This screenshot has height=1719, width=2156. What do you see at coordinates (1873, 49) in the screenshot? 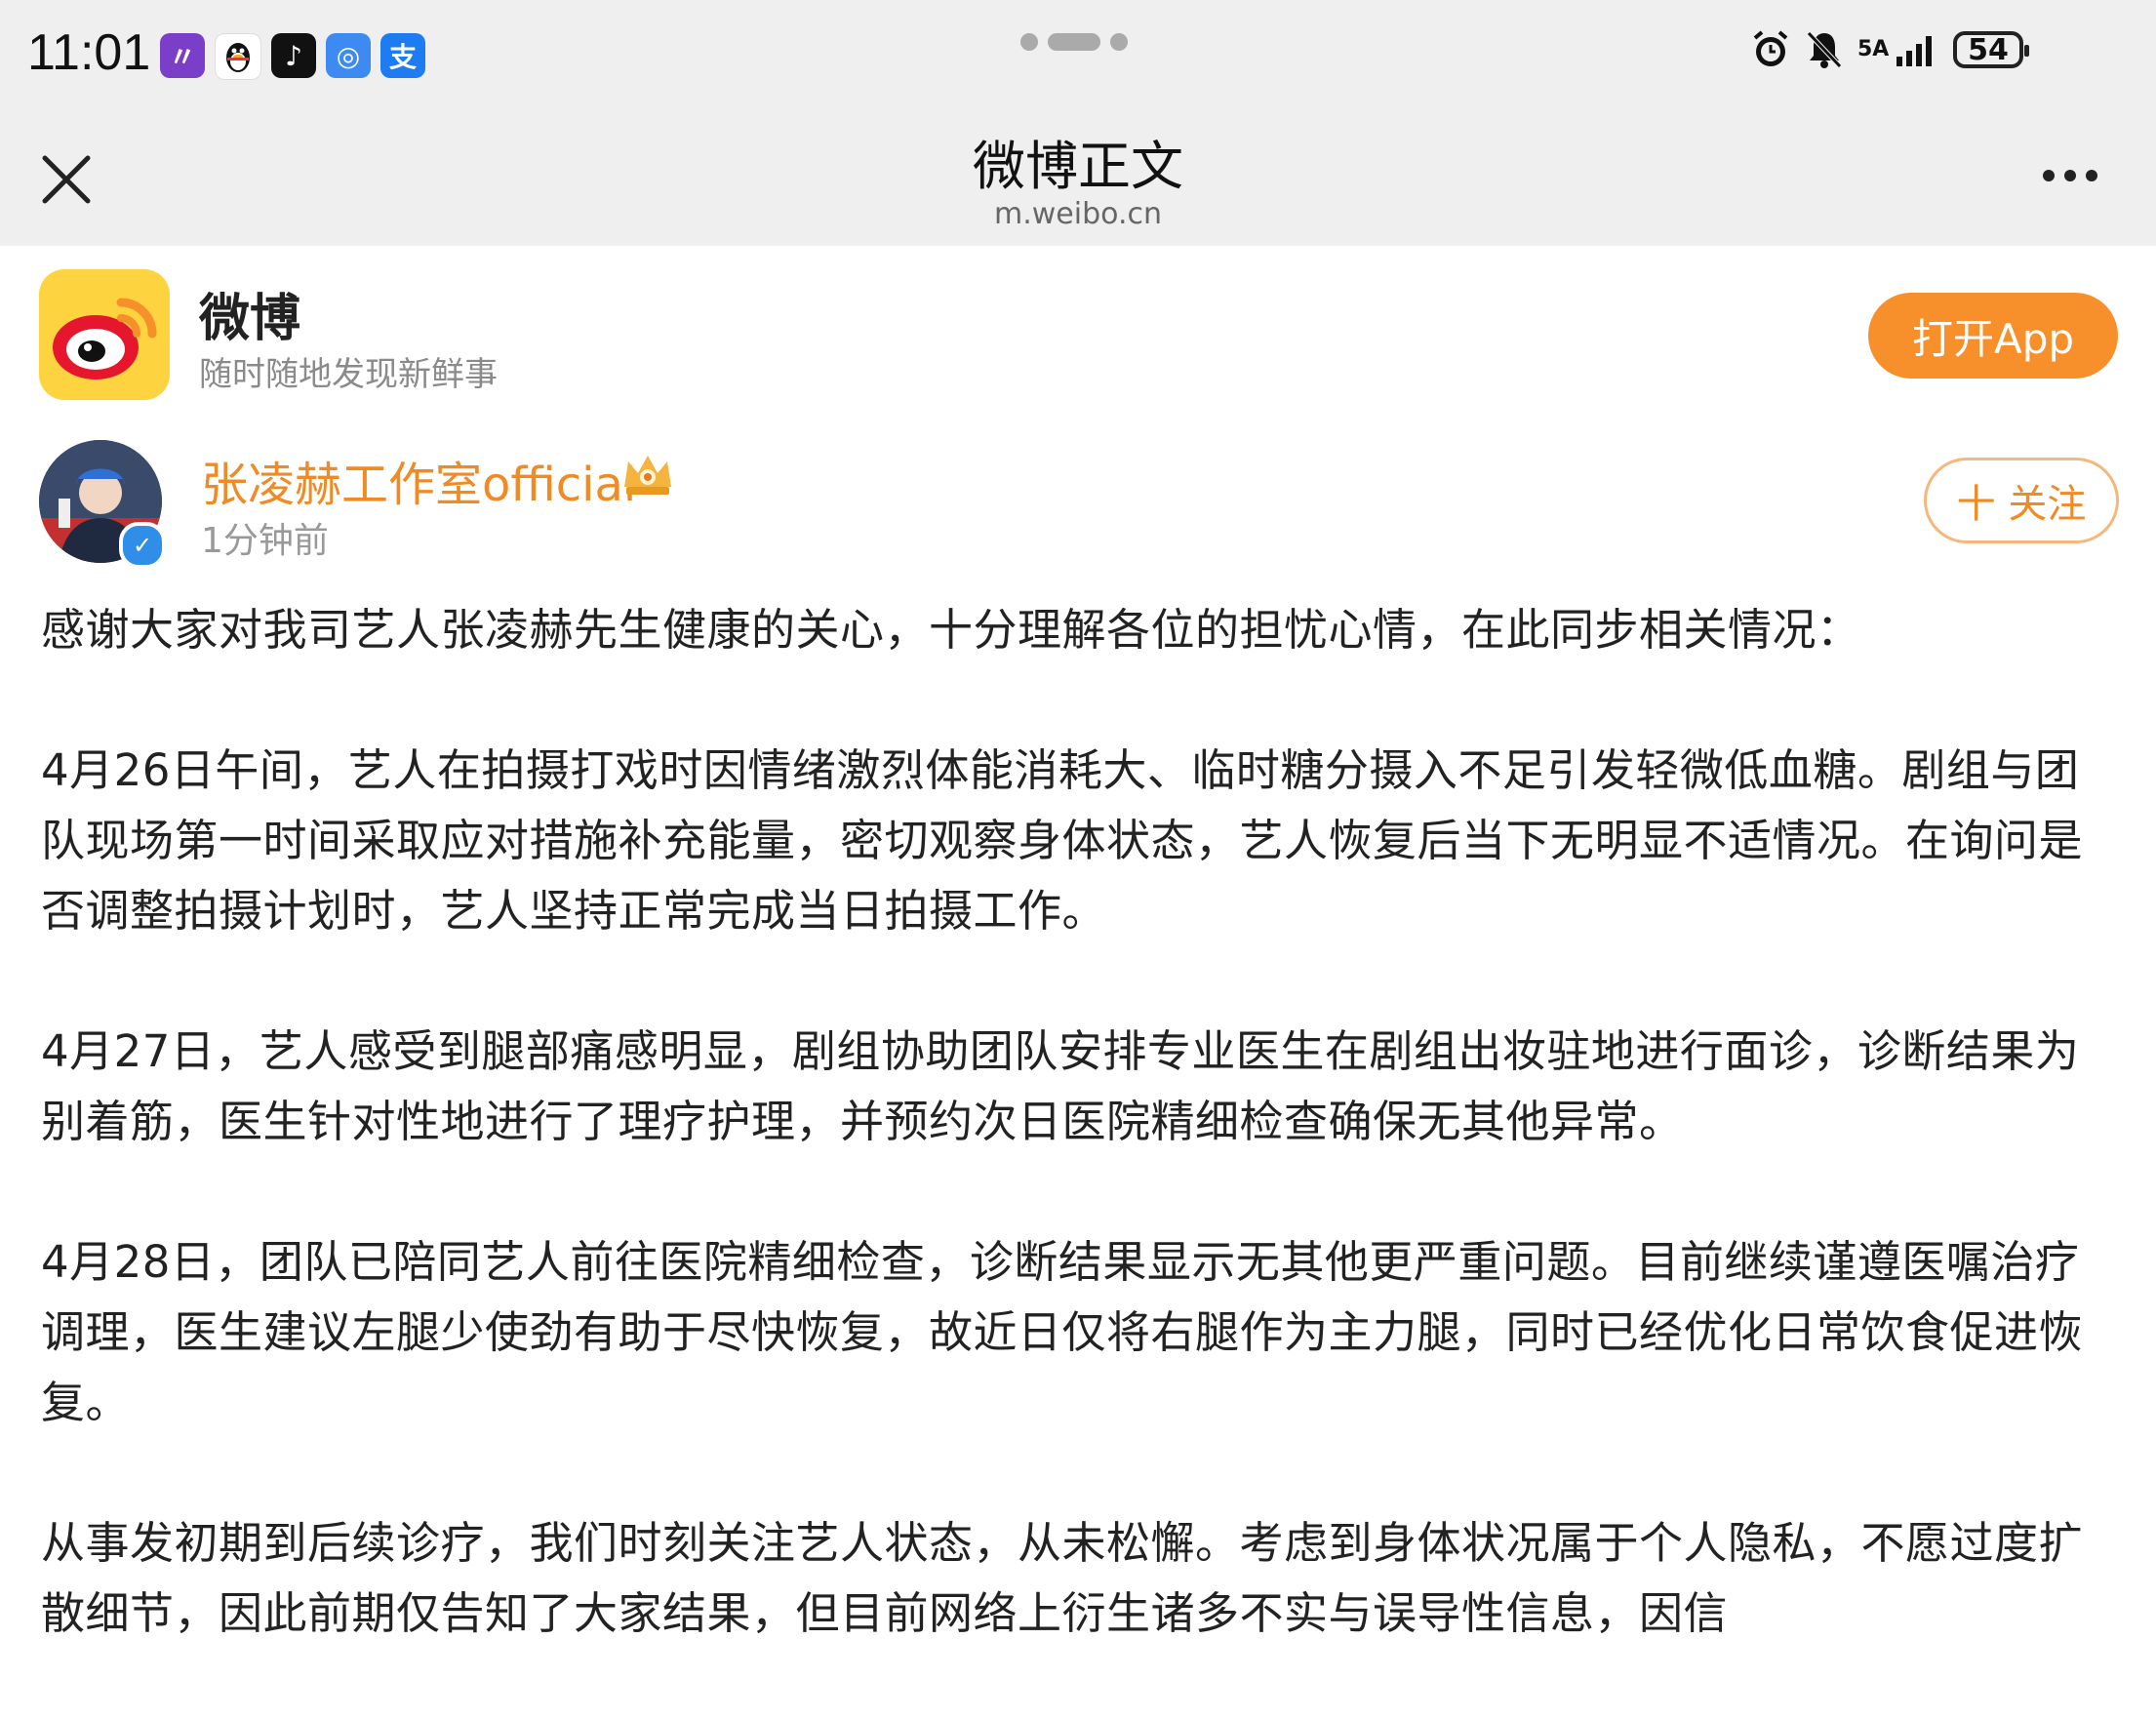
I see `network-type-label: 5A` at bounding box center [1873, 49].